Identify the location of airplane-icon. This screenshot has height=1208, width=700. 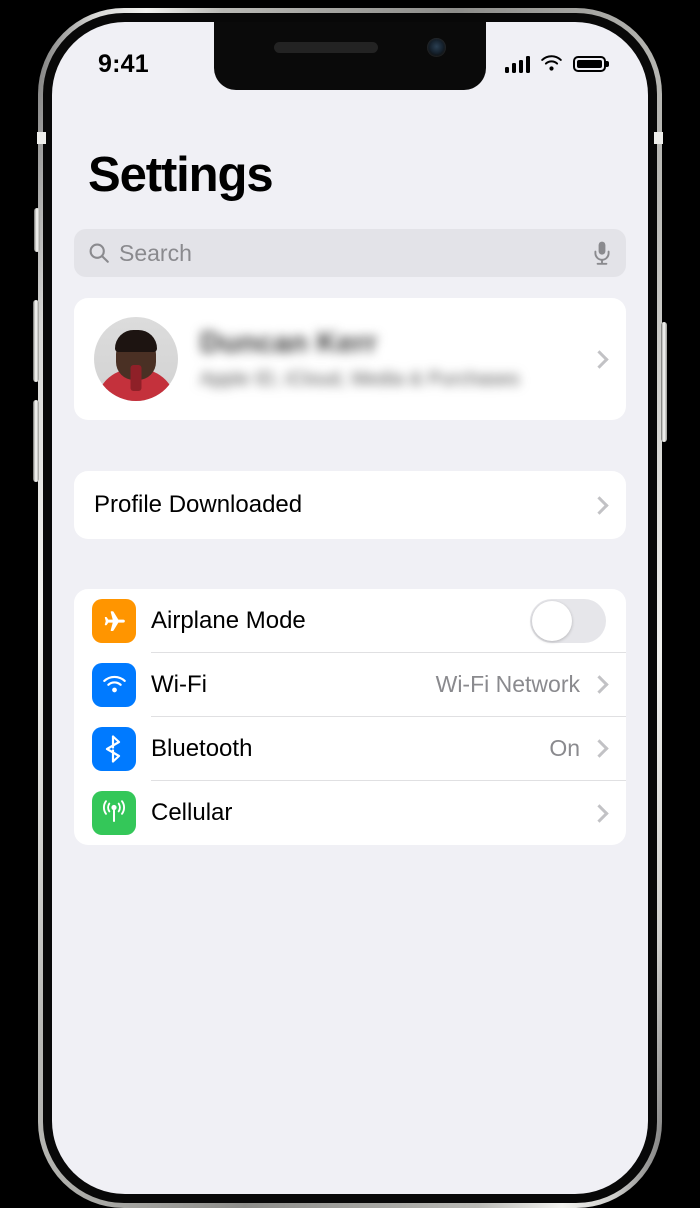
(114, 621).